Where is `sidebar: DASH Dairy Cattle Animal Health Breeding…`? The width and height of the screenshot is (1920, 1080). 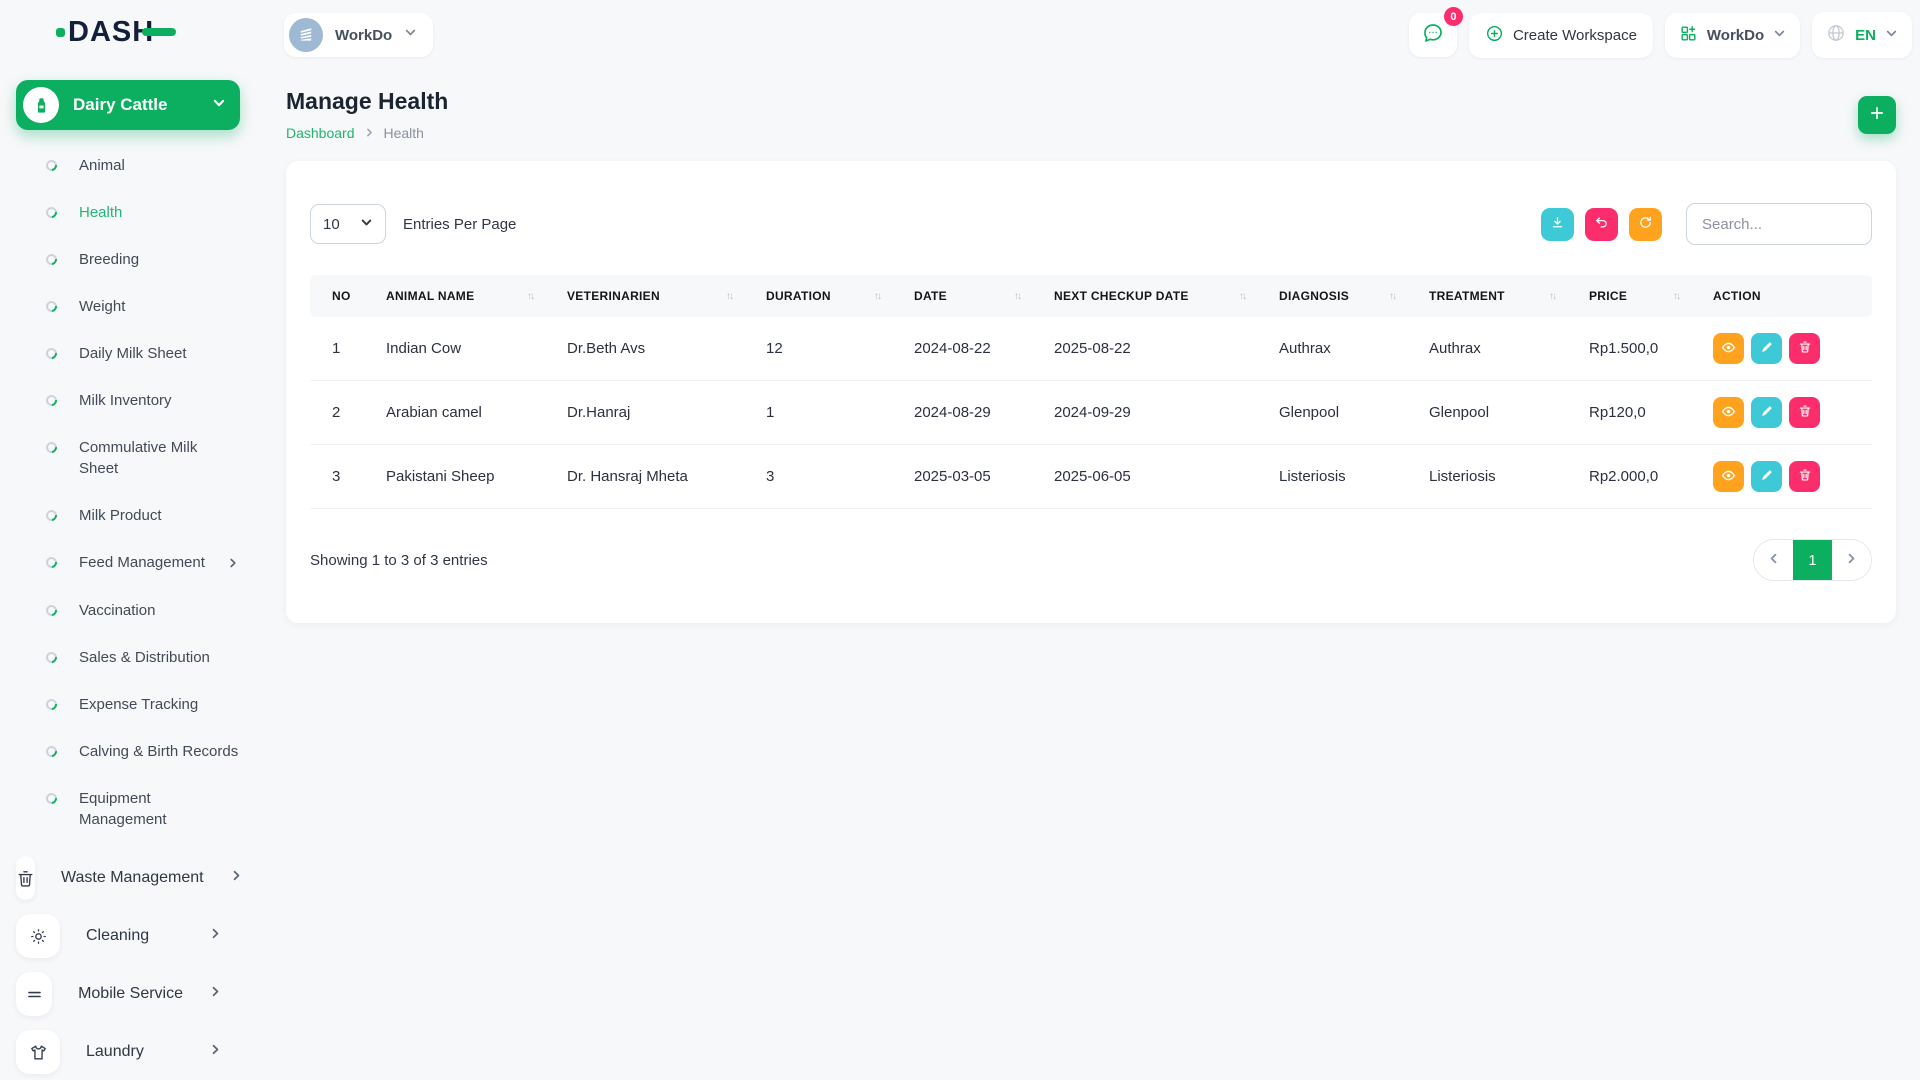
sidebar: DASH Dairy Cattle Animal Health Breeding… is located at coordinates (128, 540).